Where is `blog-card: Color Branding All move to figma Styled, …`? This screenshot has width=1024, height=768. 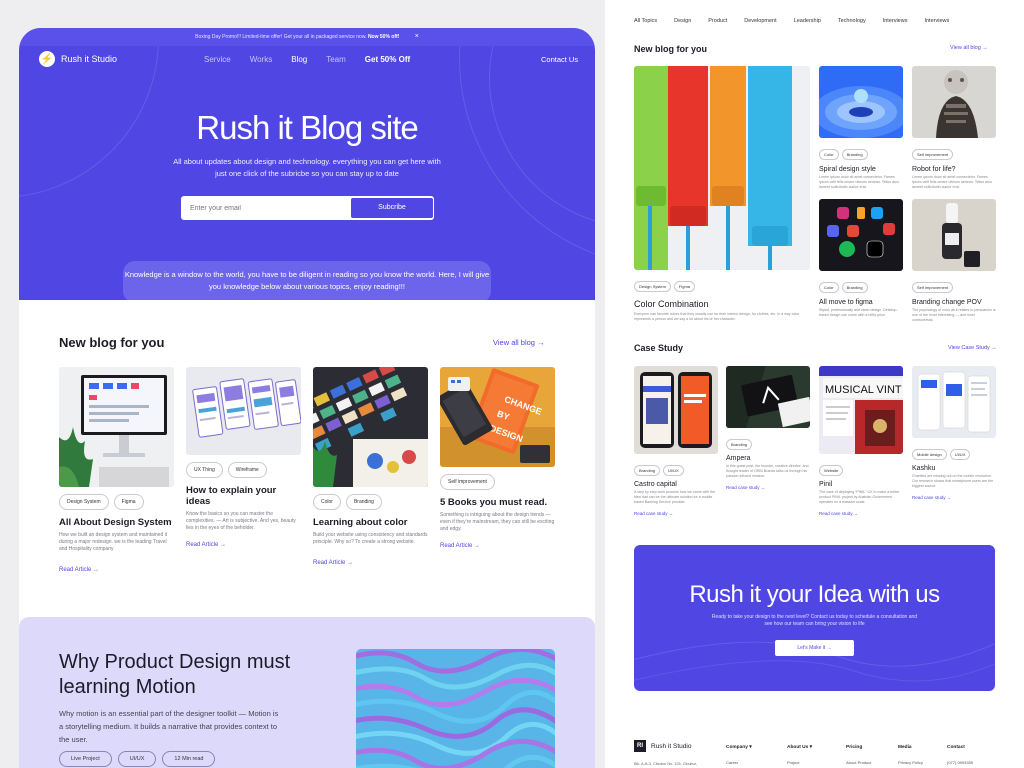
blog-card: Color Branding All move to figma Styled, … is located at coordinates (861, 258).